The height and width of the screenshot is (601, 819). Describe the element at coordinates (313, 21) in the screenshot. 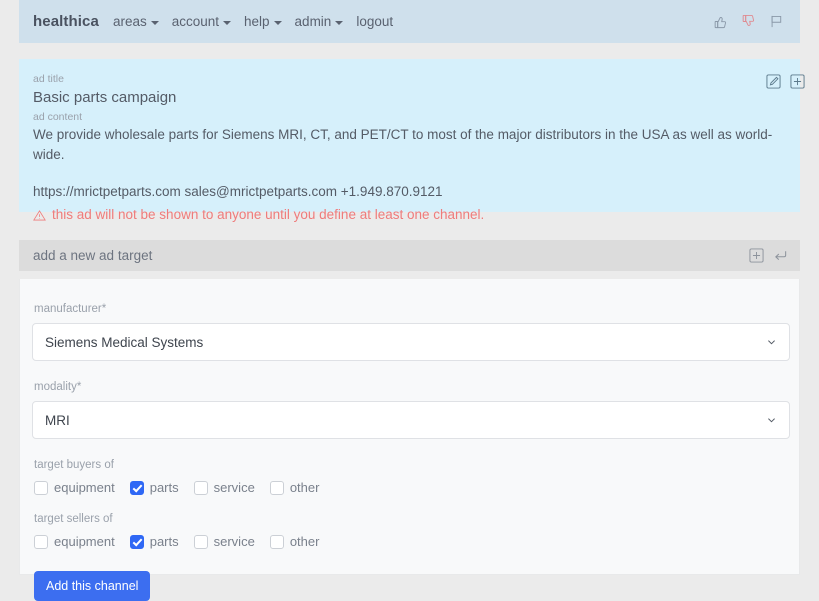

I see `nav-item-label: admin` at that location.